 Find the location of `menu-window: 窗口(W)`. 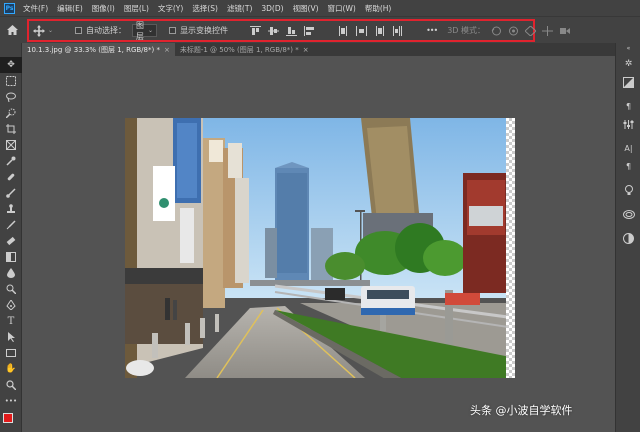

menu-window: 窗口(W) is located at coordinates (342, 8).